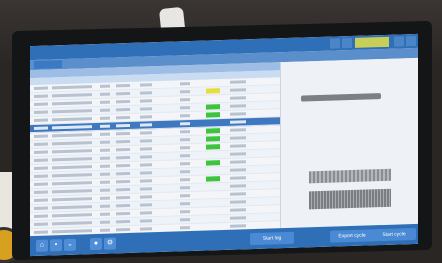  Describe the element at coordinates (352, 236) in the screenshot. I see `export-cycle-button: Export cycle` at that location.